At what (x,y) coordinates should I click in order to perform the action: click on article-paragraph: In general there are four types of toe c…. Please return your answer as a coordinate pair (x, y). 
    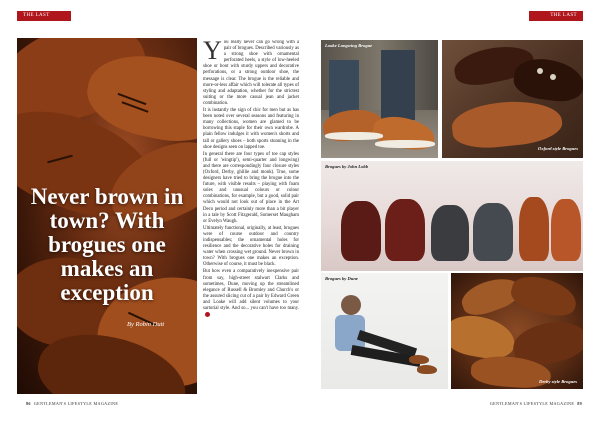
    Looking at the image, I should click on (251, 187).